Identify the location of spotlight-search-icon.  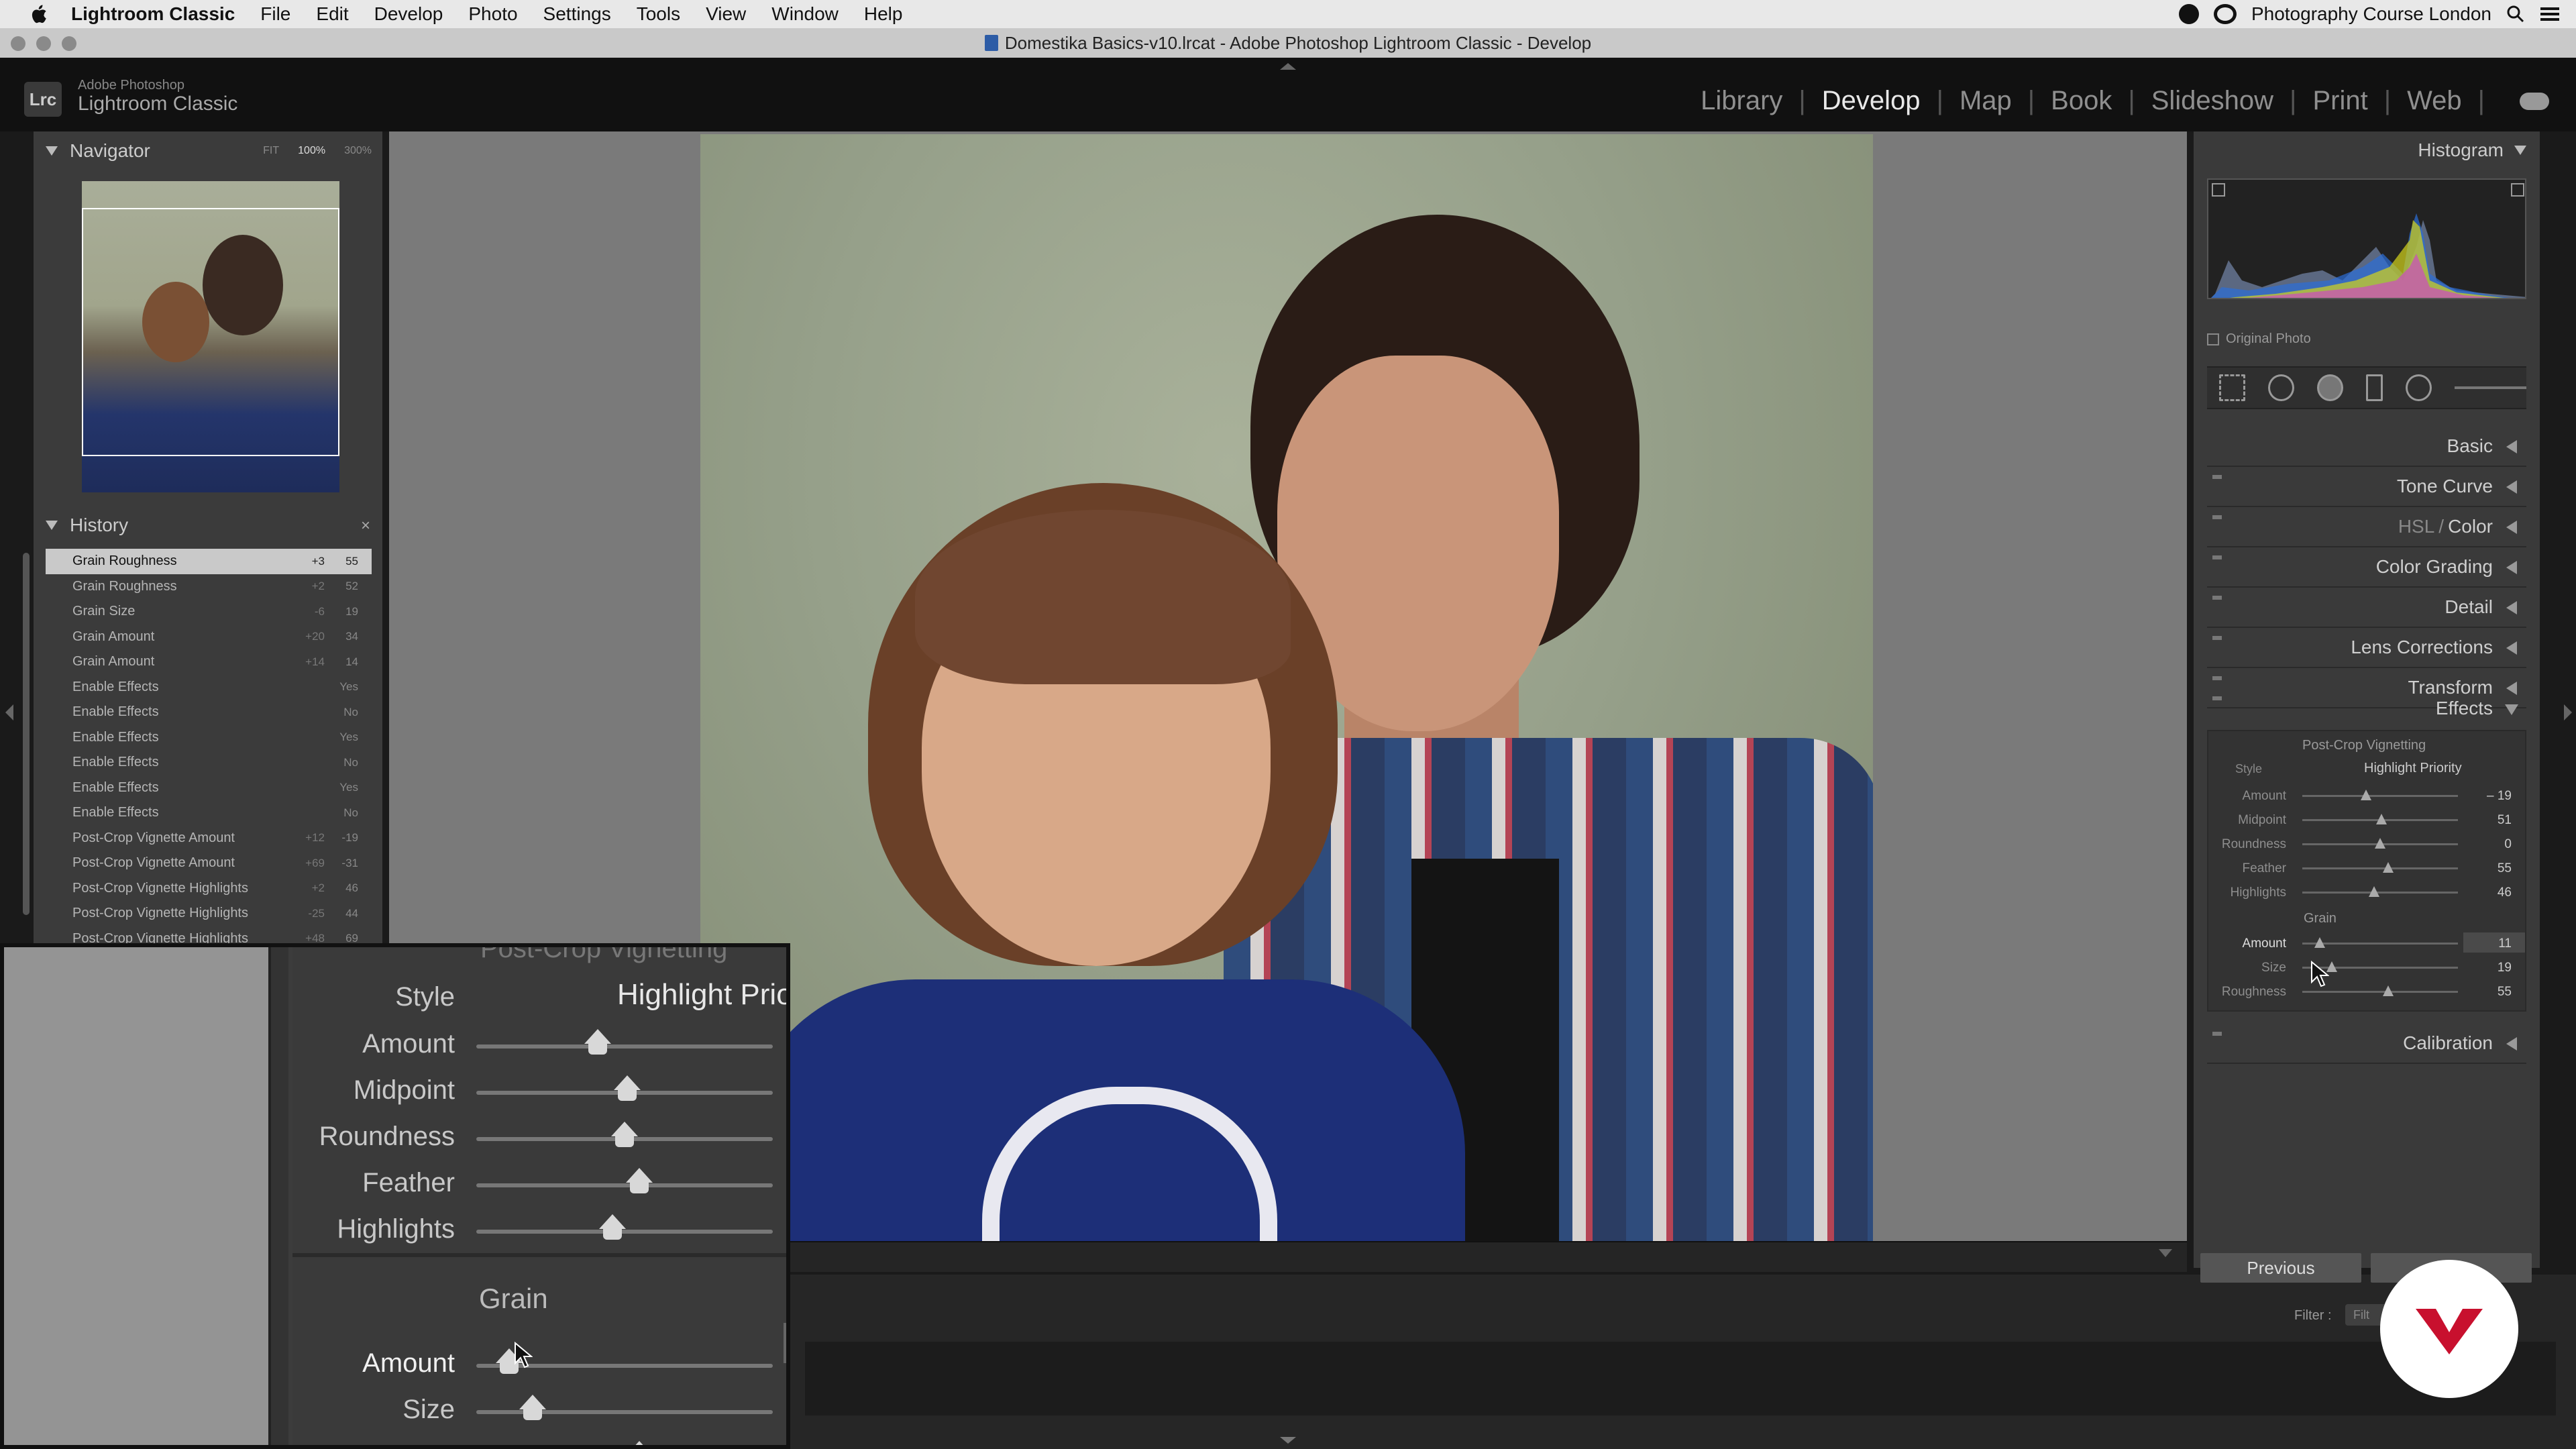
(2515, 14).